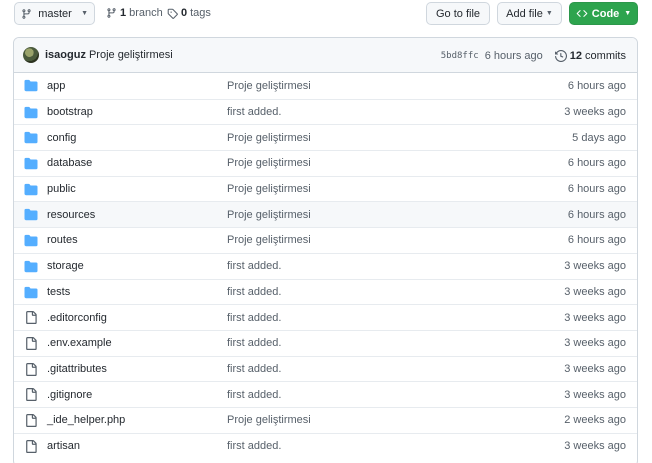  Describe the element at coordinates (325, 137) in the screenshot. I see `file-row: config Proje geliştirmesi 5 days ago` at that location.